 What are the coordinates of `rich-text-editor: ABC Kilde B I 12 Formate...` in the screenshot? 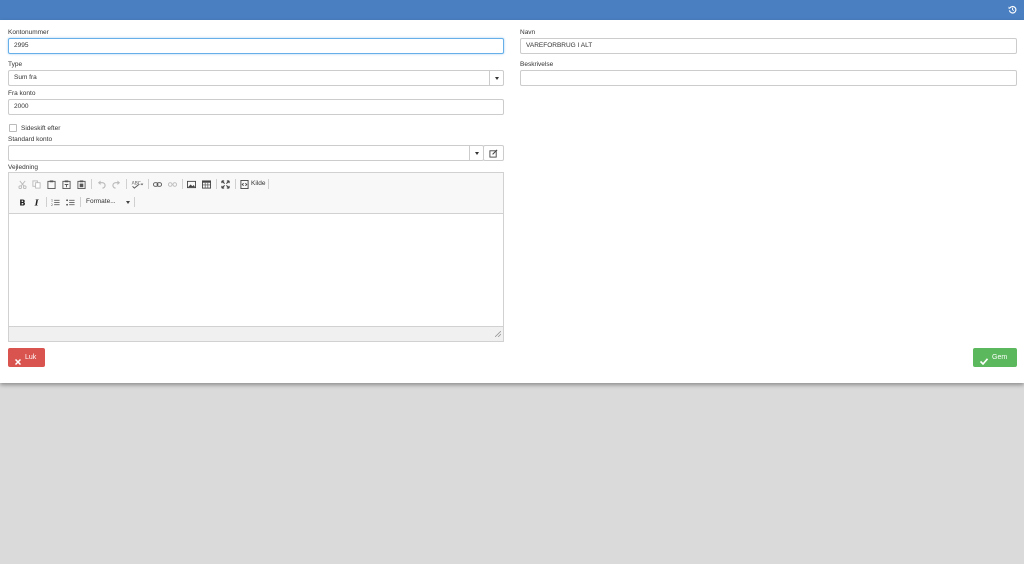 It's located at (256, 257).